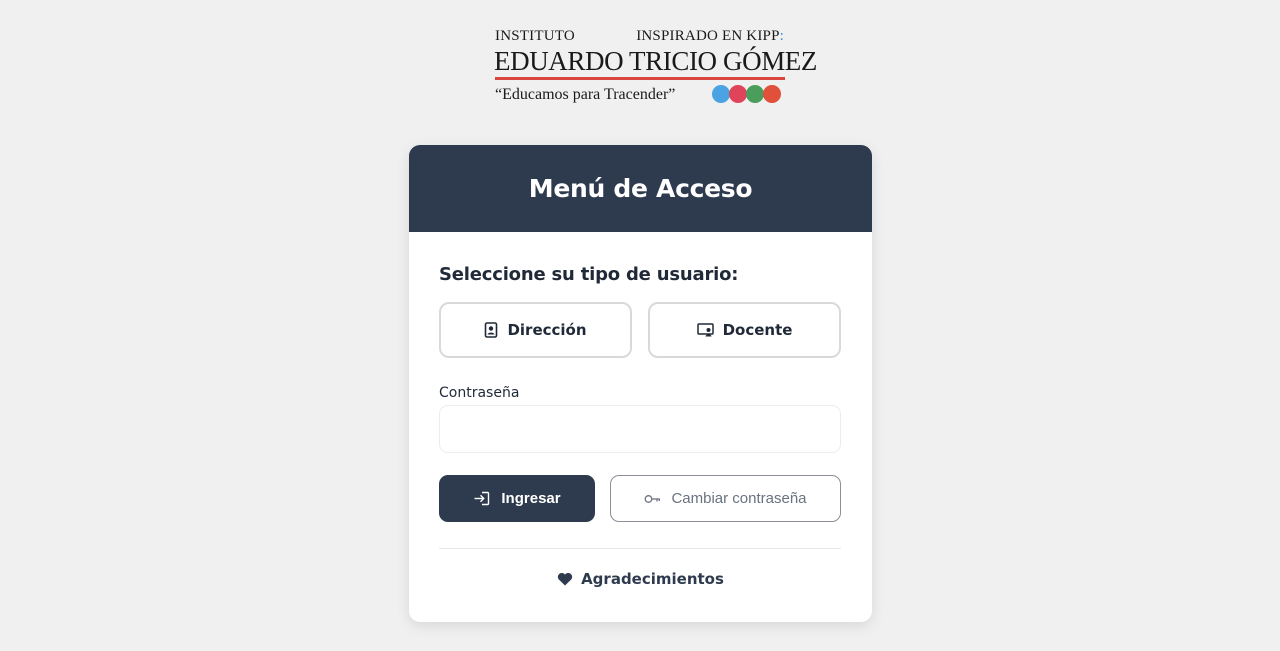 The width and height of the screenshot is (1280, 651). Describe the element at coordinates (585, 94) in the screenshot. I see `logo-motto: “Educamos para Tracender”` at that location.